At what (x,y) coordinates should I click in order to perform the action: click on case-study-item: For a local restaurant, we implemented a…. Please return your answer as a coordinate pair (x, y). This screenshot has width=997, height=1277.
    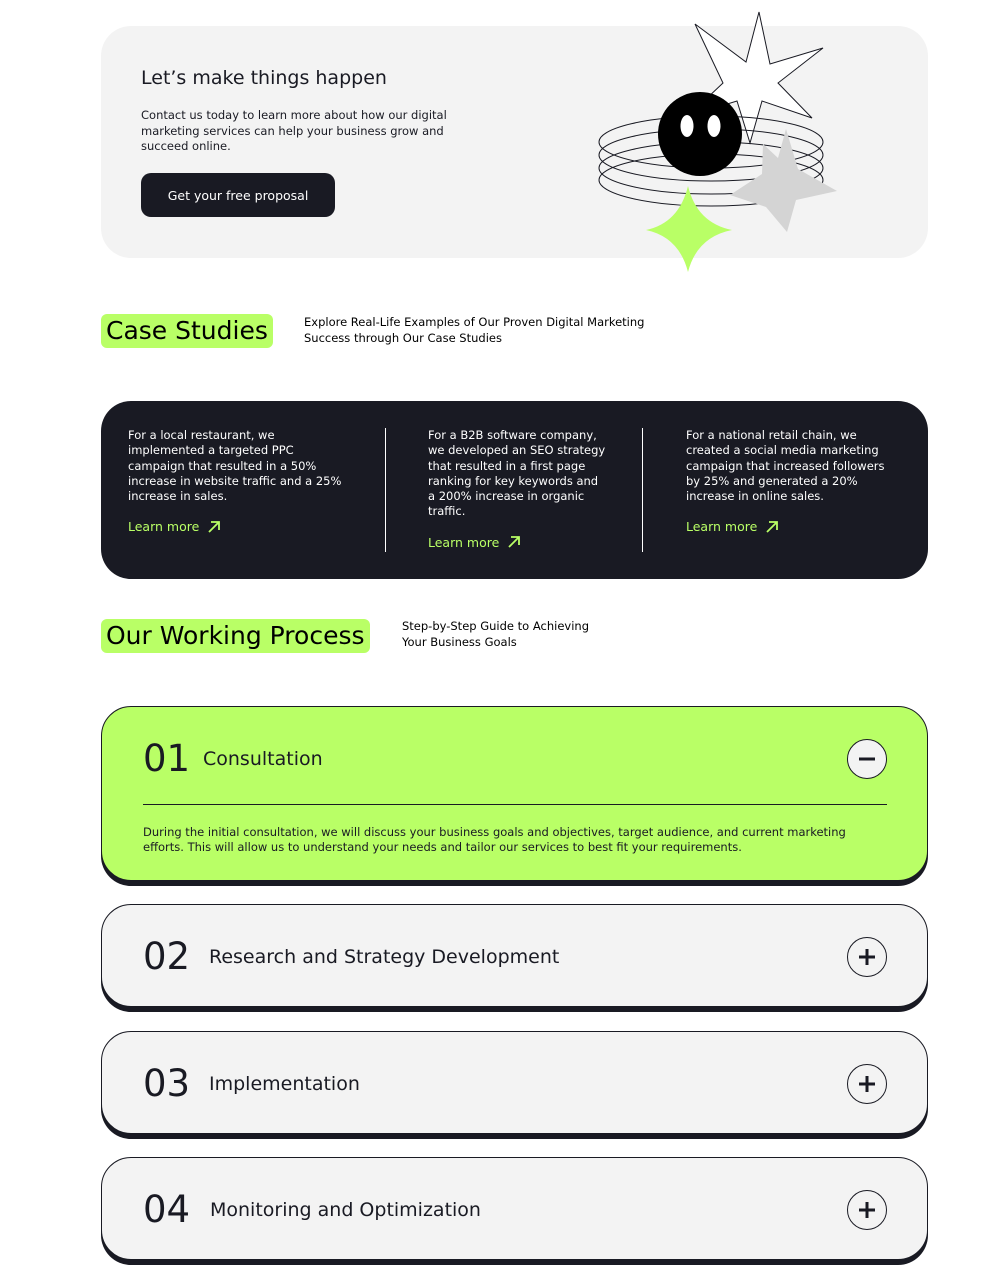
    Looking at the image, I should click on (239, 482).